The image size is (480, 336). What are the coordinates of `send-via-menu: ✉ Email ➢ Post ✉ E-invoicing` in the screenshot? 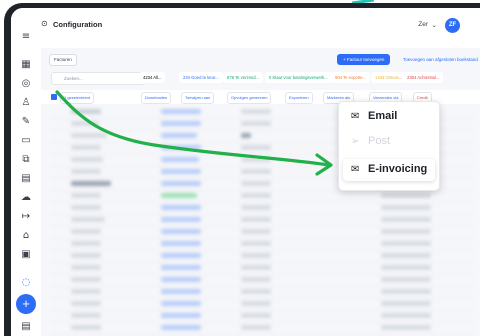 It's located at (389, 146).